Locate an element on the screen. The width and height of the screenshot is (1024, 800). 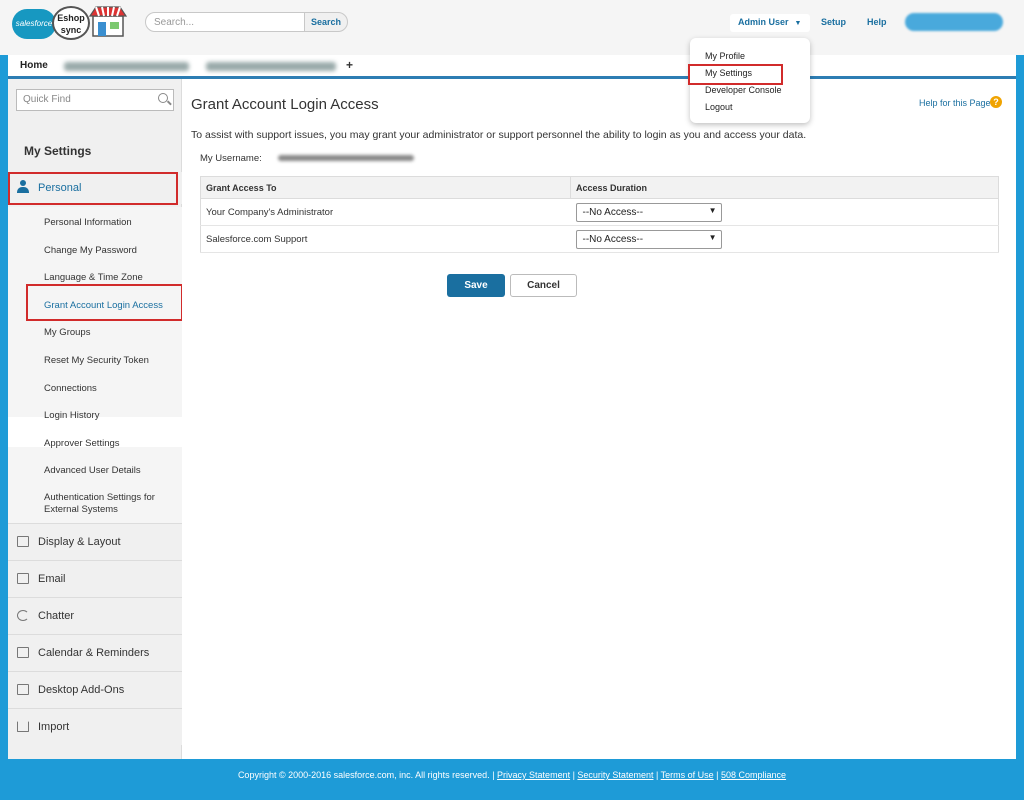
access-duration-select-administrator: --No Access-- ▼ is located at coordinates (648, 212).